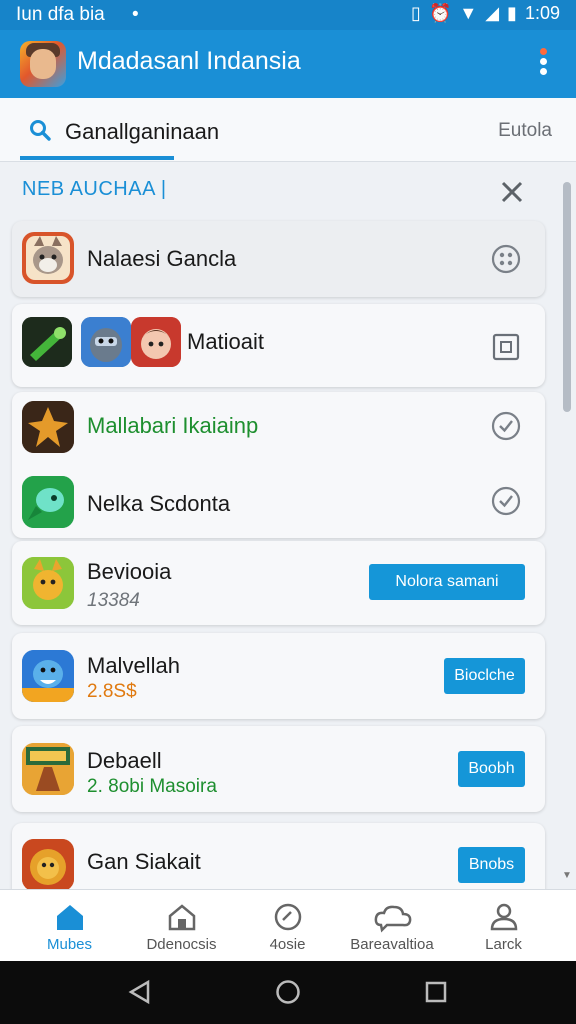 This screenshot has height=1024, width=576. I want to click on status-icons: ▯ ⏰ ▼ ◢ ▮ 1:09, so click(485, 13).